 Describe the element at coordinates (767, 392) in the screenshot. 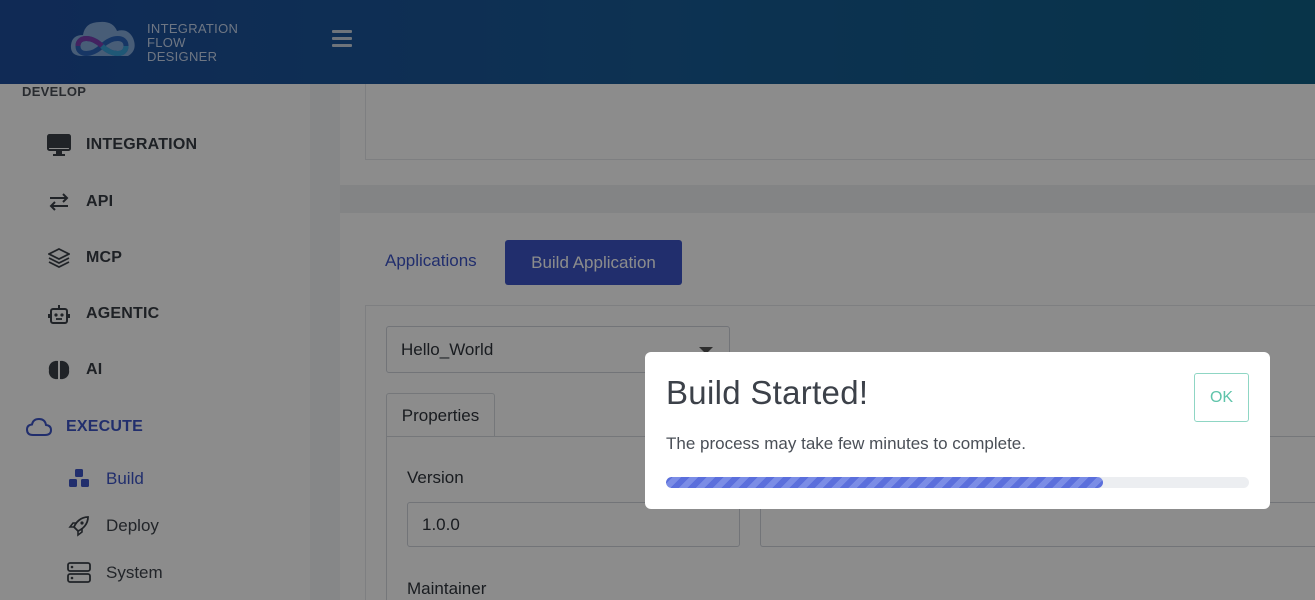

I see `dialog-title: Build Started!` at that location.